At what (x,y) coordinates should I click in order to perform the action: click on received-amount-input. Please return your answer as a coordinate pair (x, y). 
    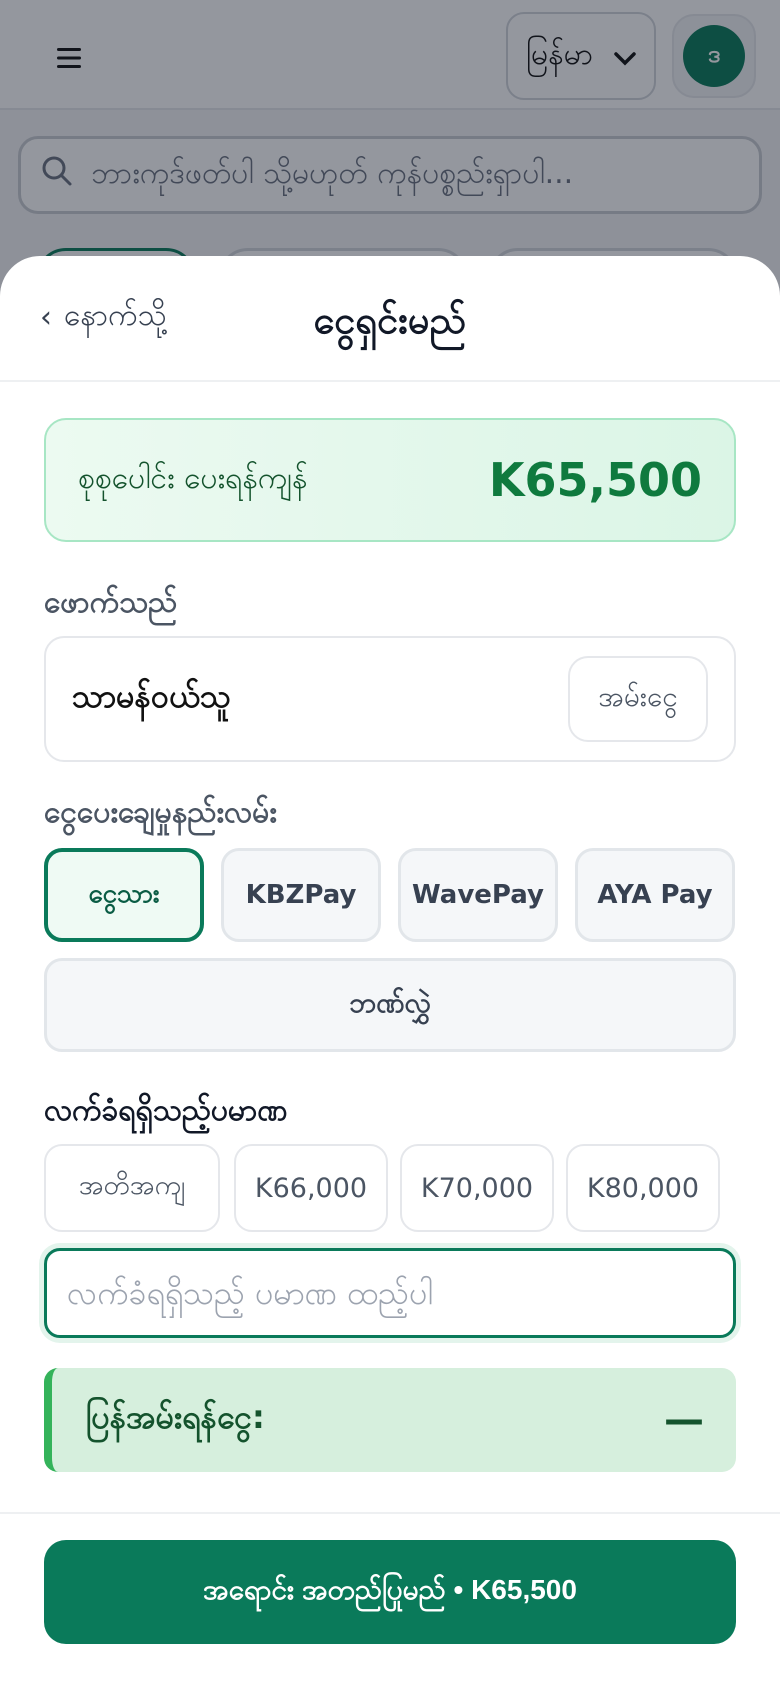
    Looking at the image, I should click on (390, 1293).